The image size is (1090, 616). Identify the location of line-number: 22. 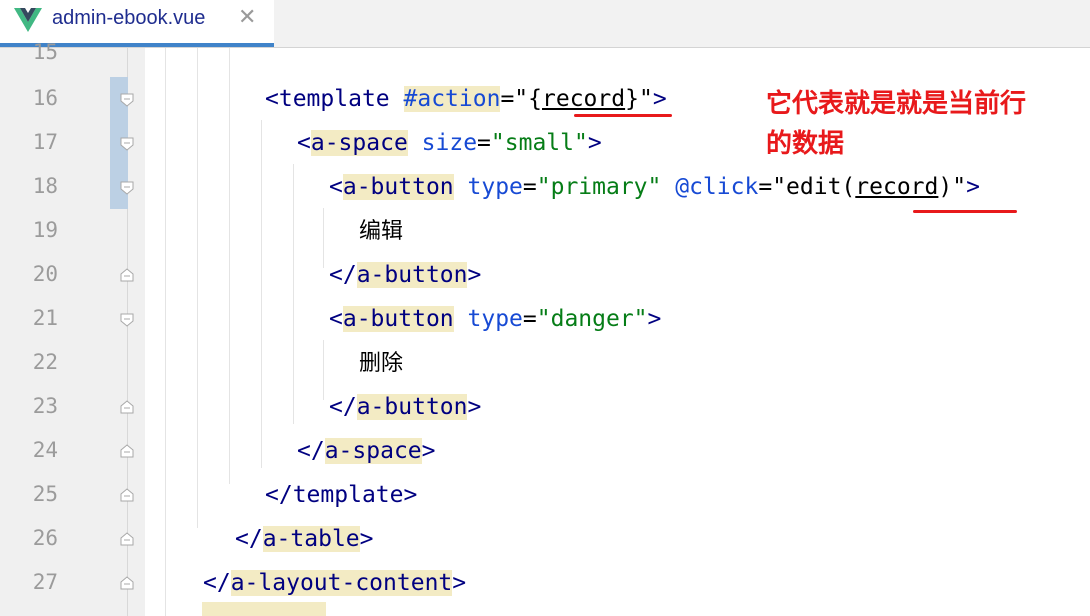
(45, 362).